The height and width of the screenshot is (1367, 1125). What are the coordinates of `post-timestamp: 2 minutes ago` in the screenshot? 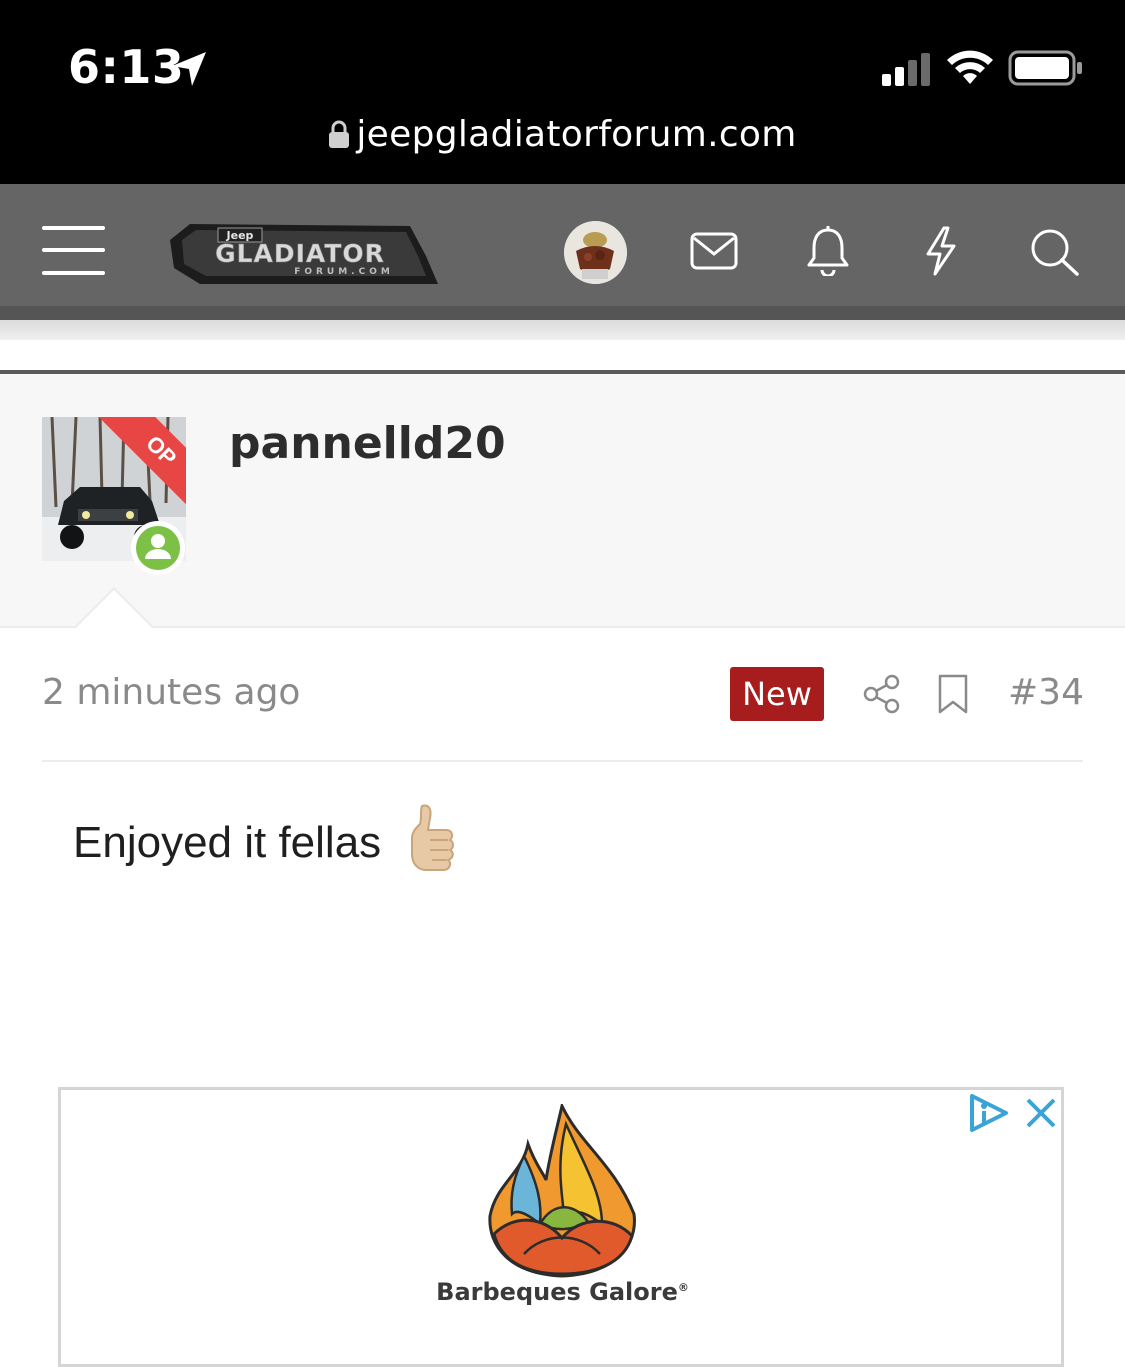 It's located at (171, 692).